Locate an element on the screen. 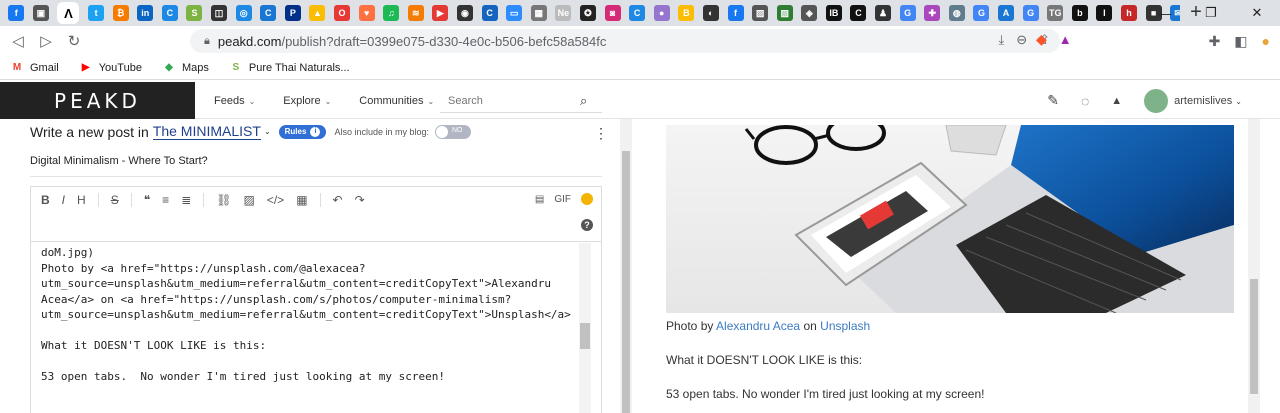  image2-icon: ▨ is located at coordinates (784, 13).